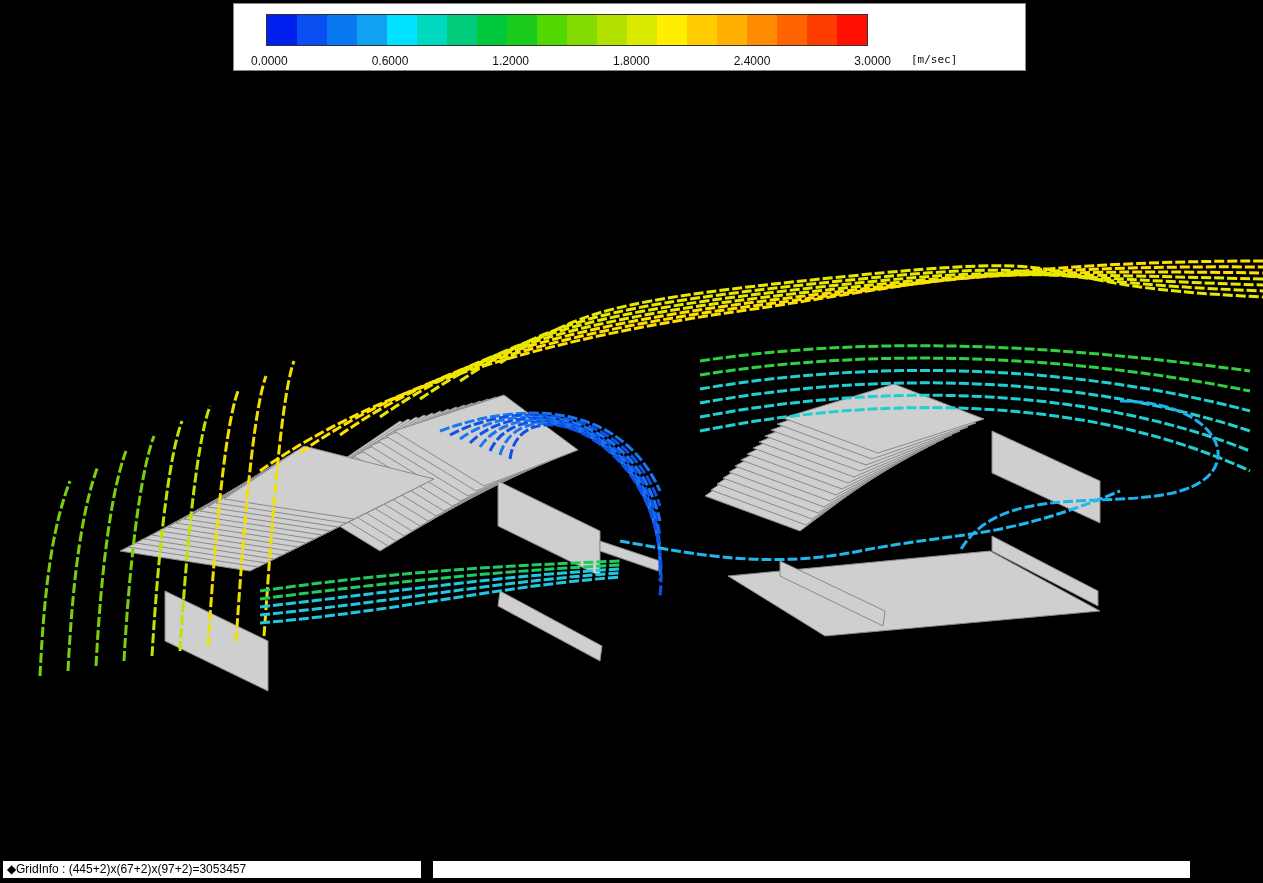 Image resolution: width=1263 pixels, height=883 pixels. I want to click on scale-label: 3.0000, so click(872, 61).